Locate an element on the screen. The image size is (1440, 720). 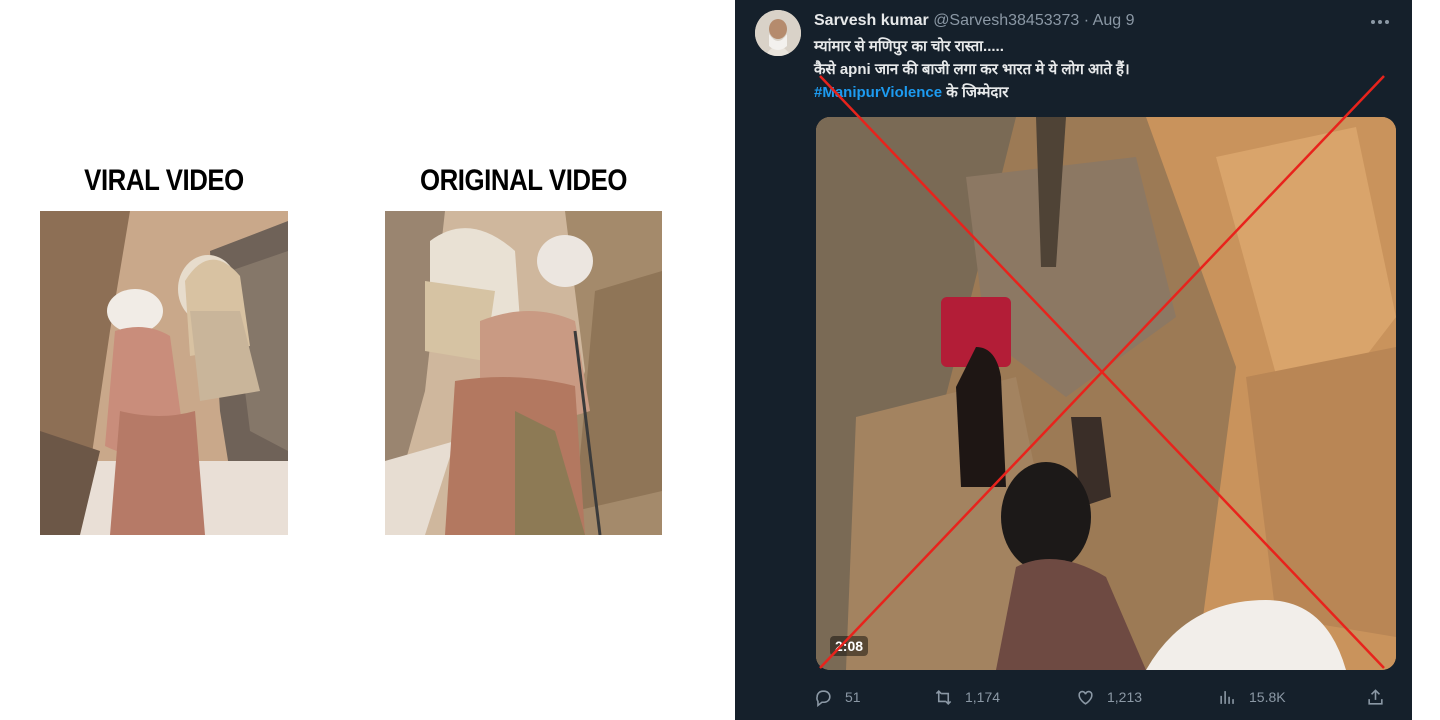
share-icon is located at coordinates (1375, 696).